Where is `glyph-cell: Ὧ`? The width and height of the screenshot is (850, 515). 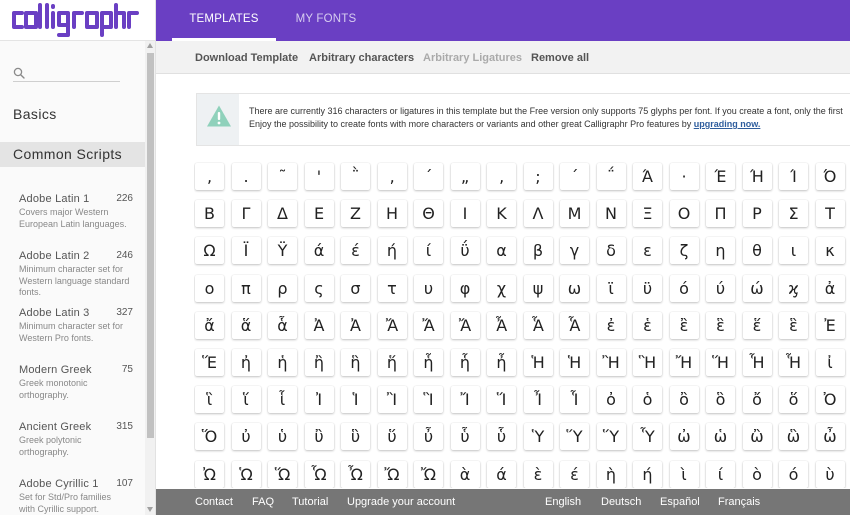
glyph-cell: Ὧ is located at coordinates (319, 474).